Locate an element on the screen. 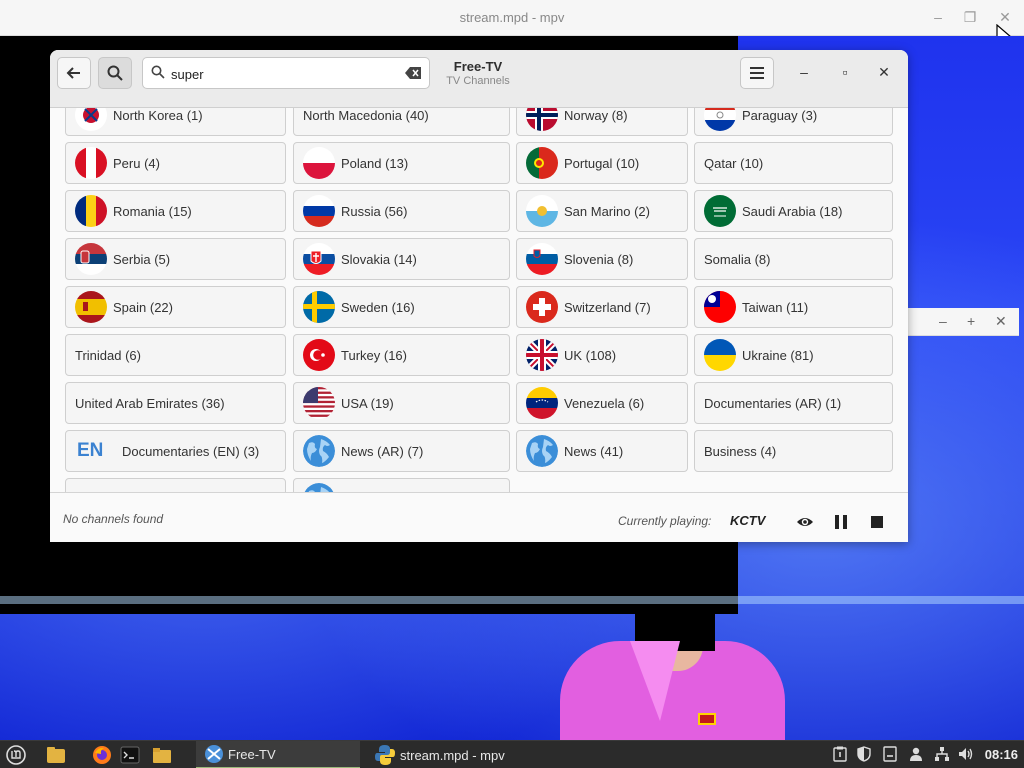 This screenshot has height=768, width=1024. back-button is located at coordinates (74, 73).